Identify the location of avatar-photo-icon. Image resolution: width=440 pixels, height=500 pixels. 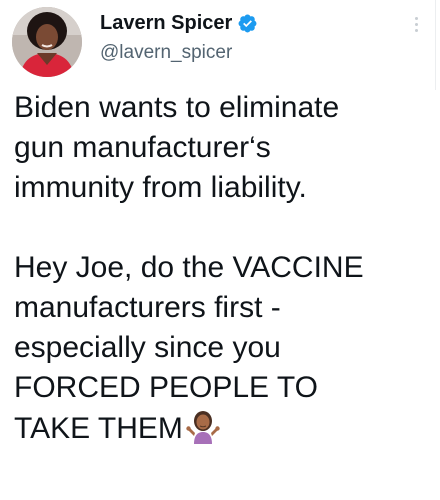
(47, 42).